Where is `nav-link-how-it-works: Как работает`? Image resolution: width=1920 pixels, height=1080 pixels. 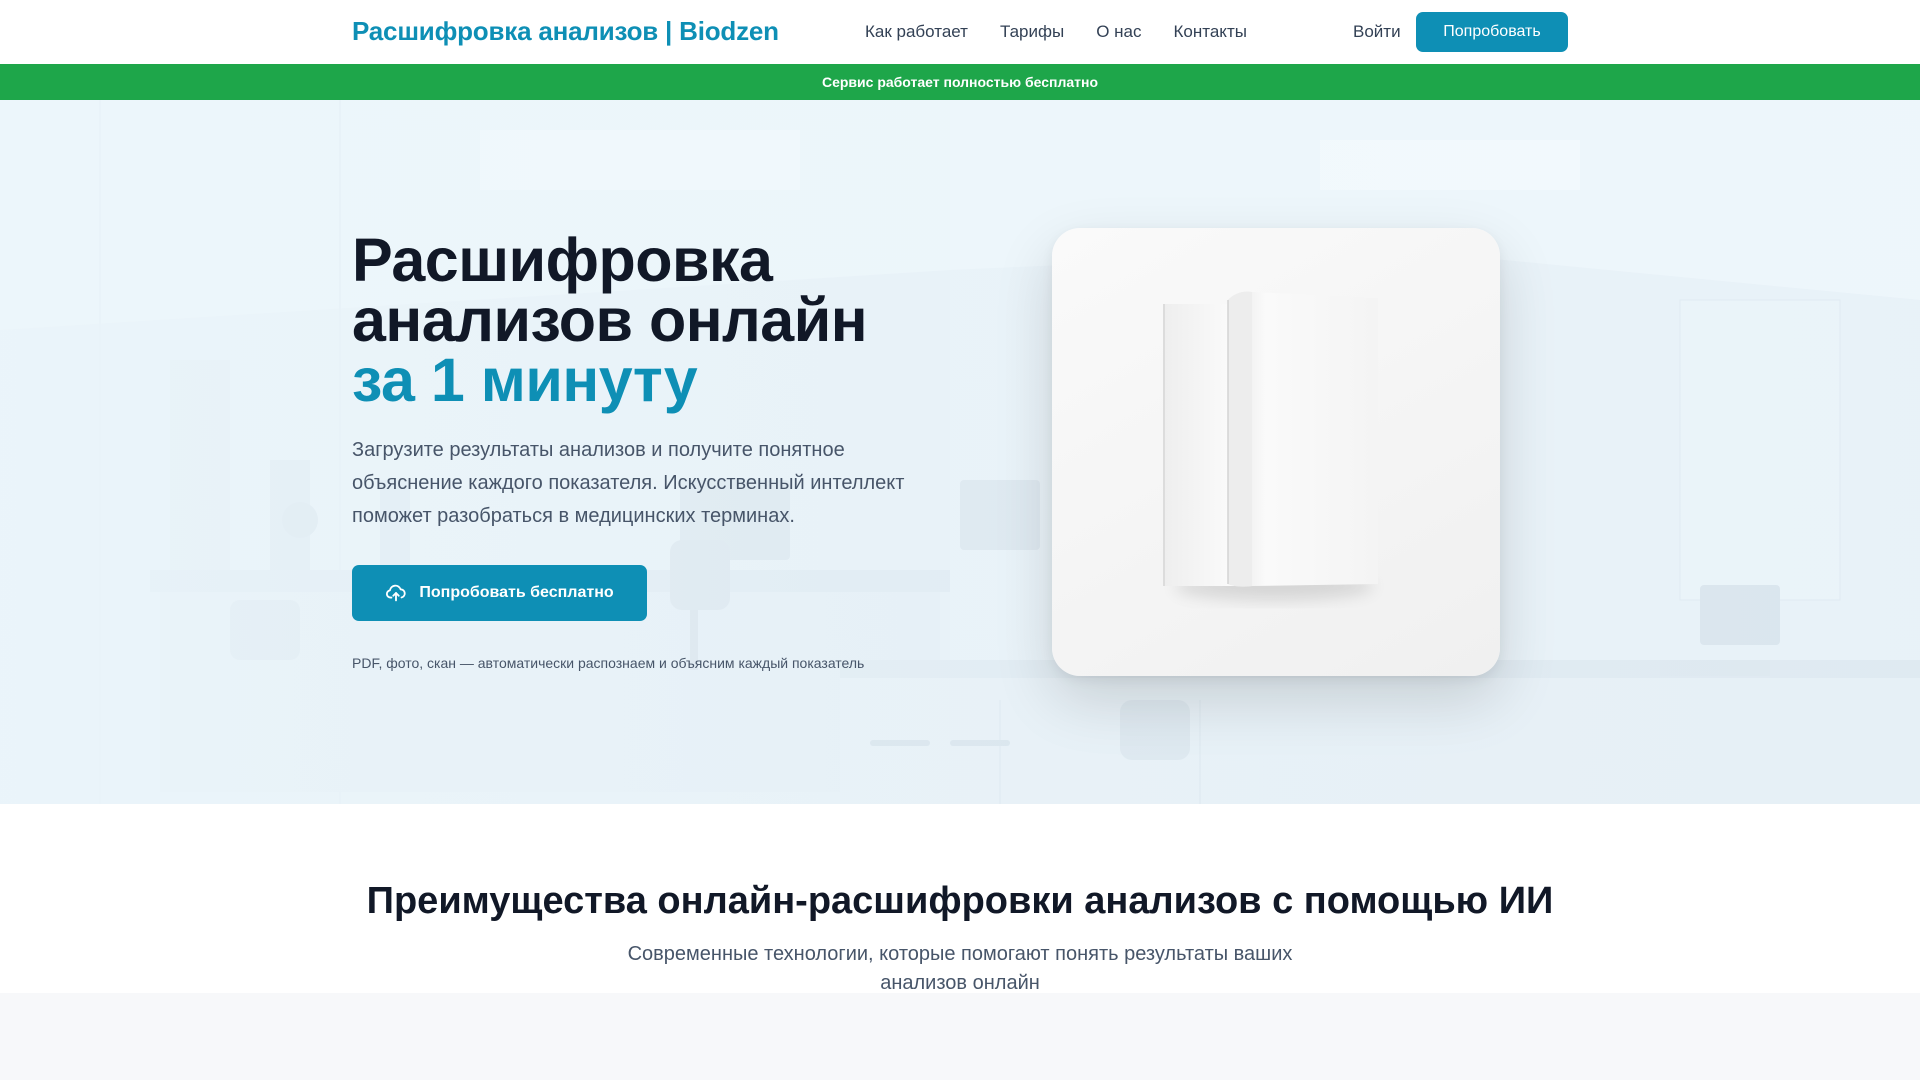 nav-link-how-it-works: Как работает is located at coordinates (916, 32).